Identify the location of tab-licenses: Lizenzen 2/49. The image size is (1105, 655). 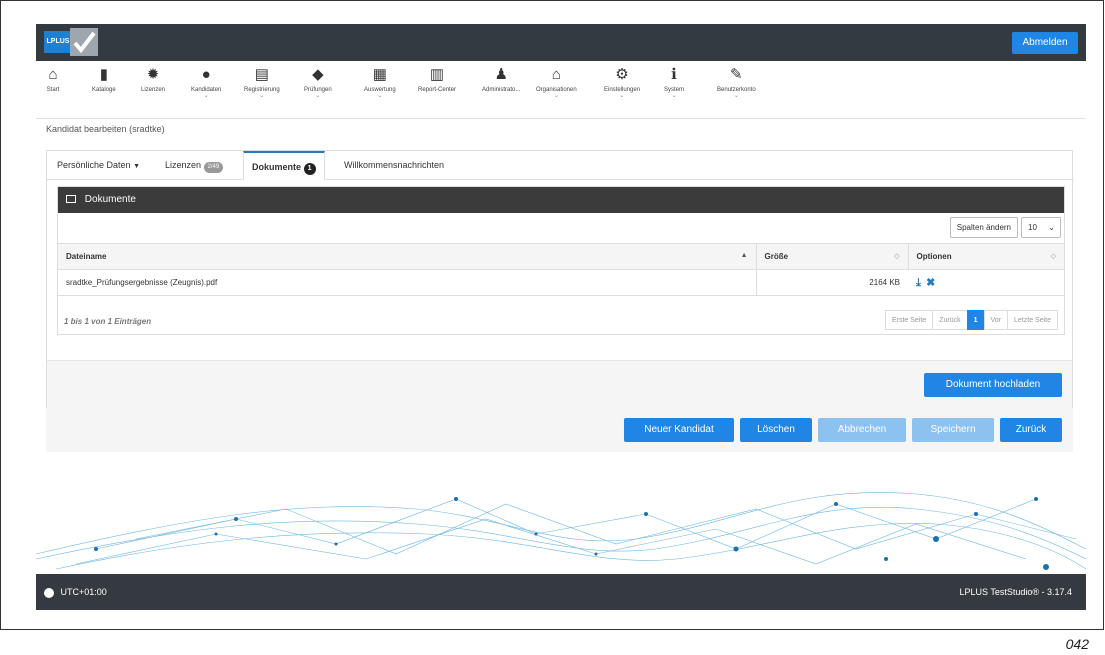
(194, 165).